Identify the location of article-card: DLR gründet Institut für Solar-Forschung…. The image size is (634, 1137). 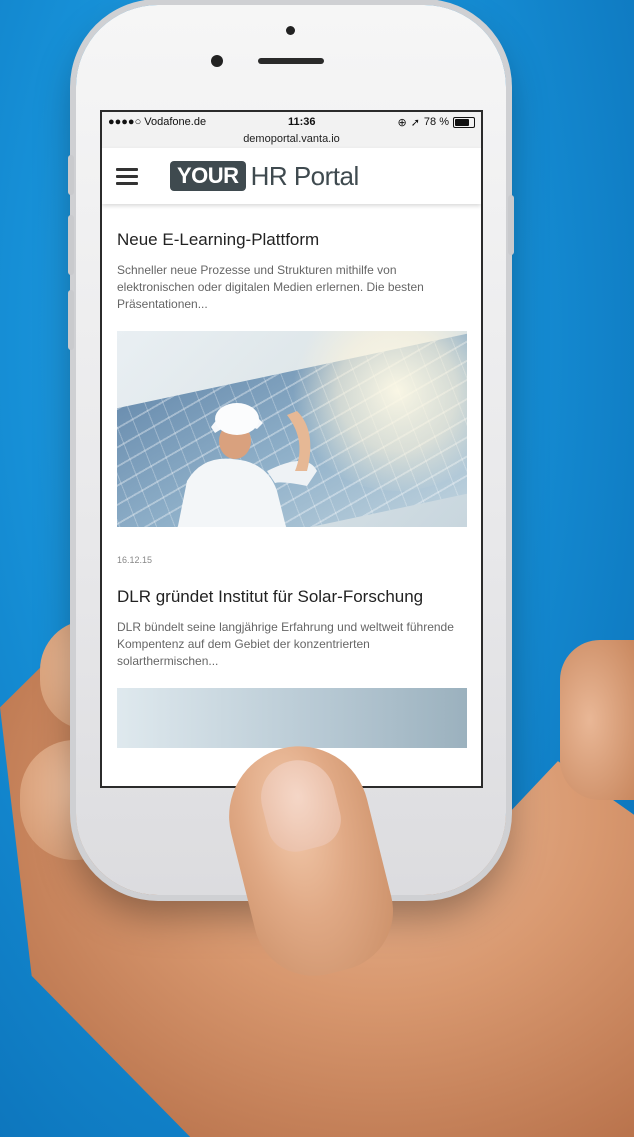
(292, 667).